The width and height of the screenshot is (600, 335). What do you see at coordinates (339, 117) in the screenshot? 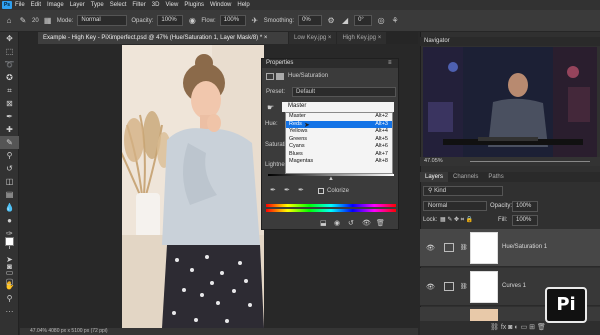
I see `dropdown-item-master: Master Alt+2` at bounding box center [339, 117].